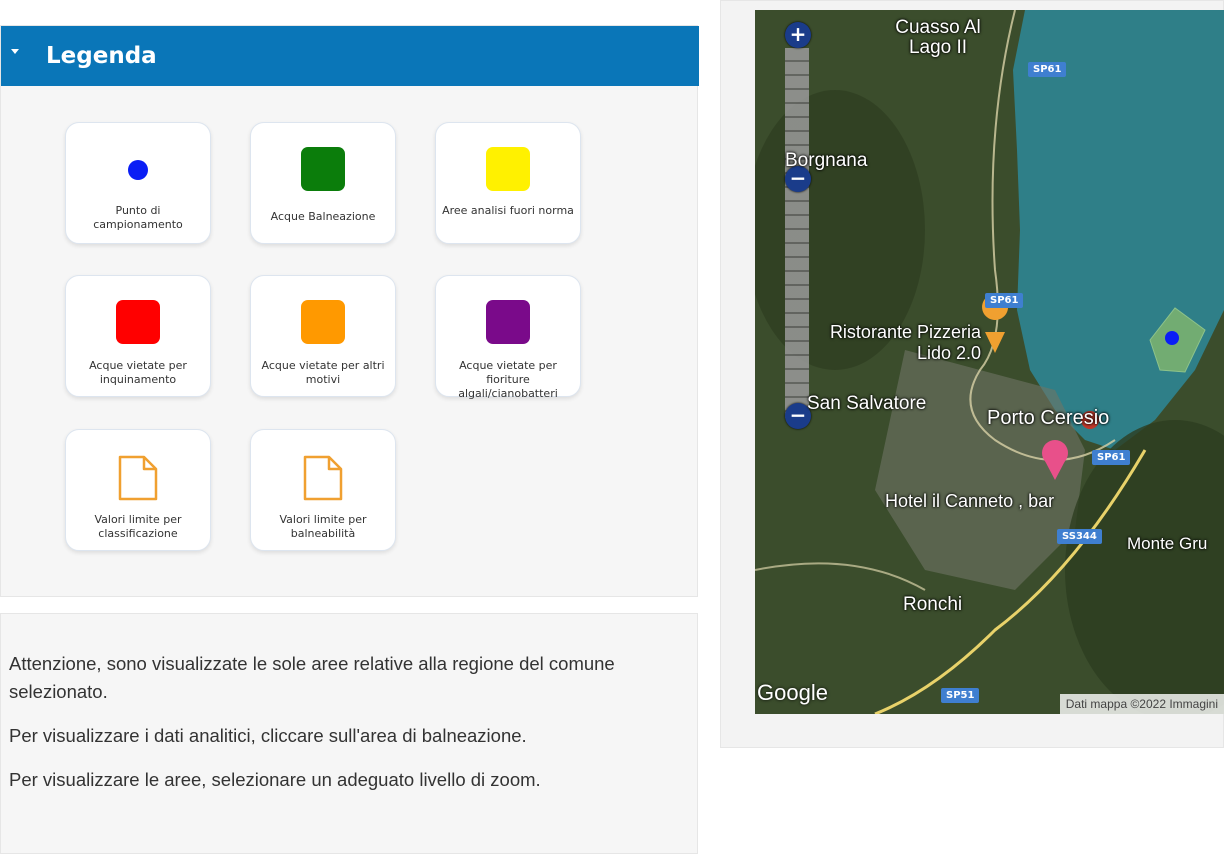  What do you see at coordinates (792, 693) in the screenshot?
I see `google-logo: Google` at bounding box center [792, 693].